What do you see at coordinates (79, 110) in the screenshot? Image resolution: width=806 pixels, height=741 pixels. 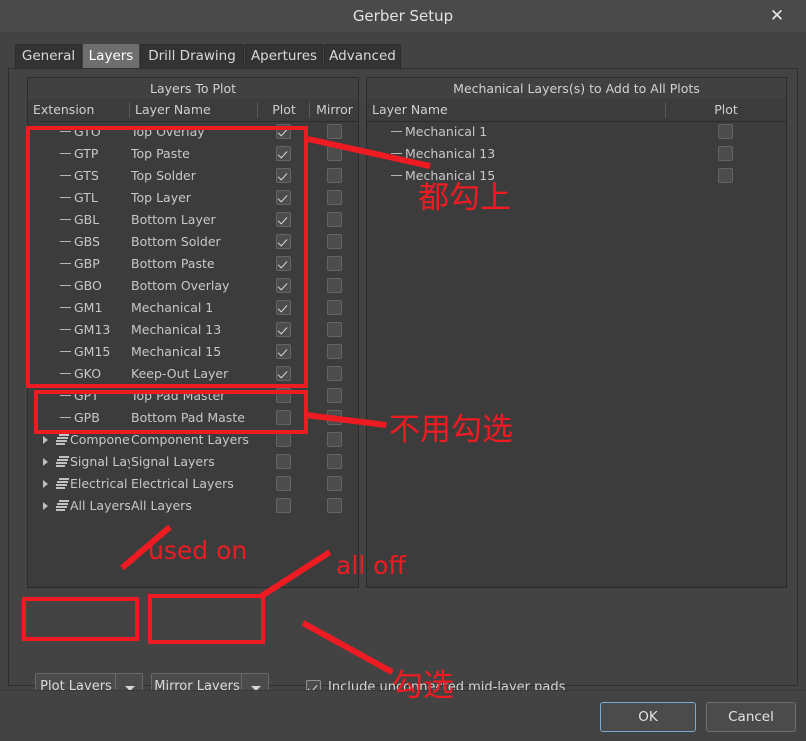 I see `column-header-extension: Extension` at bounding box center [79, 110].